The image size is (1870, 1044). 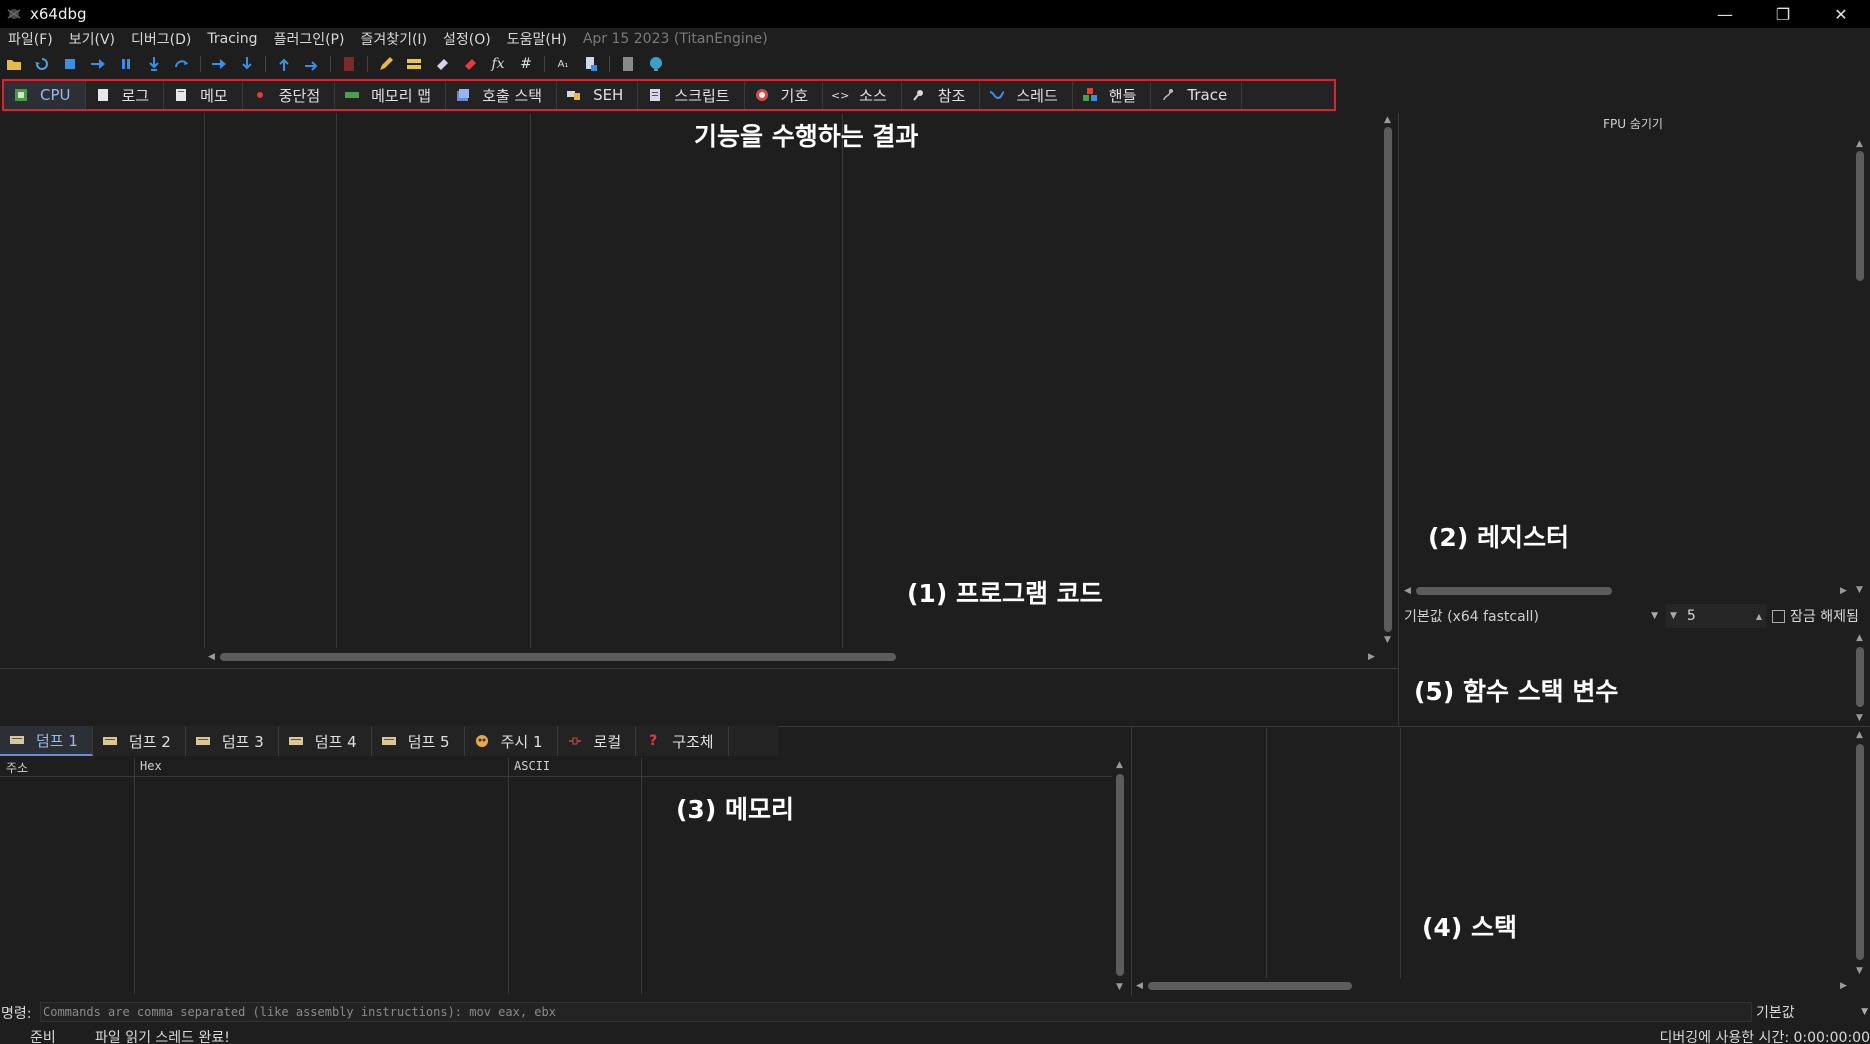 I want to click on animate-into-icon, so click(x=247, y=64).